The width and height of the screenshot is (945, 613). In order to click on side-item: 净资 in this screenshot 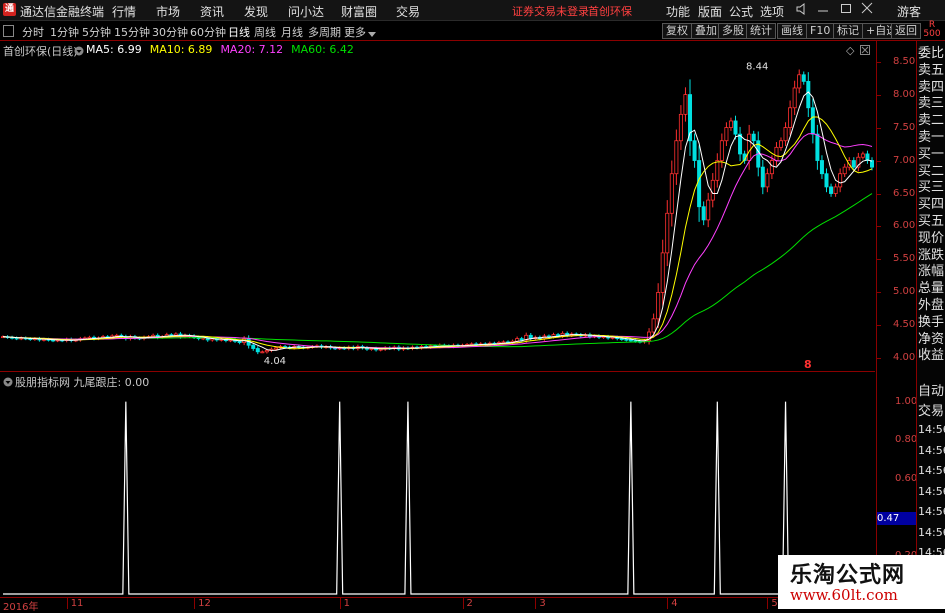, I will do `click(931, 340)`.